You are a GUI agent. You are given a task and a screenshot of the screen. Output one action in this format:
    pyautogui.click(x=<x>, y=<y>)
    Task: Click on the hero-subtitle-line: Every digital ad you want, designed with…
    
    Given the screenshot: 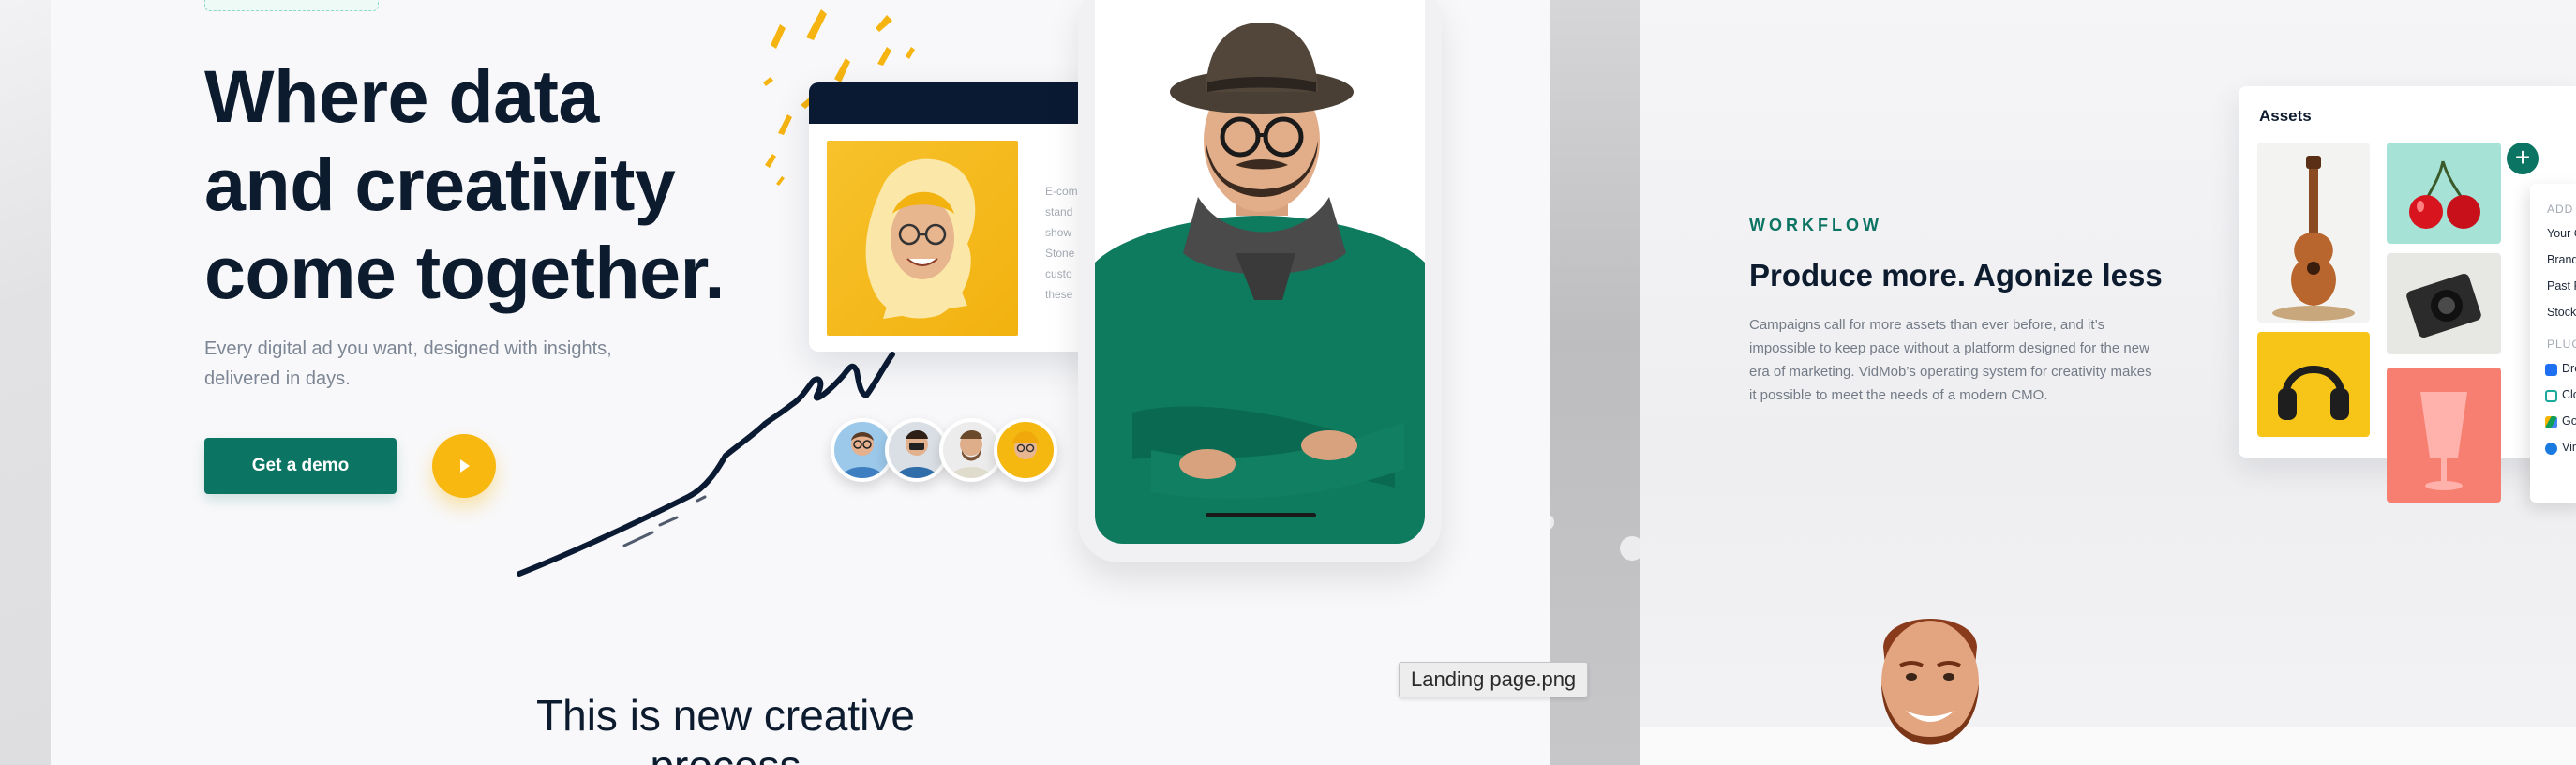 What is the action you would take?
    pyautogui.click(x=408, y=348)
    